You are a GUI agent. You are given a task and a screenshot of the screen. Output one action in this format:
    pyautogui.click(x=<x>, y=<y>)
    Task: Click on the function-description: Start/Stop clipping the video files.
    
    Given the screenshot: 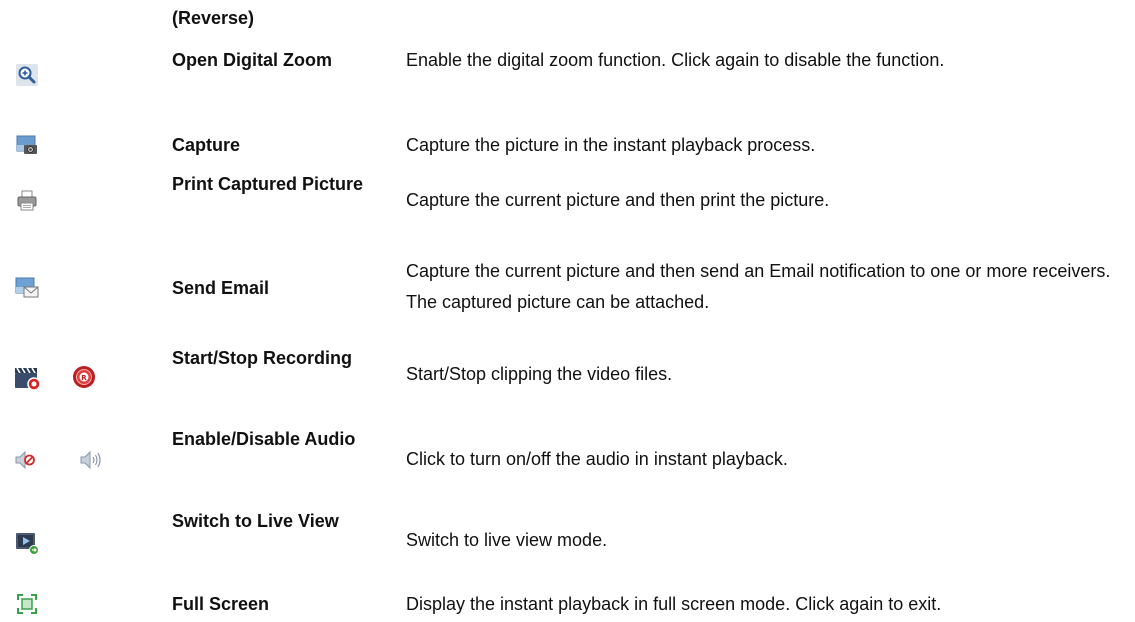 What is the action you would take?
    pyautogui.click(x=539, y=374)
    